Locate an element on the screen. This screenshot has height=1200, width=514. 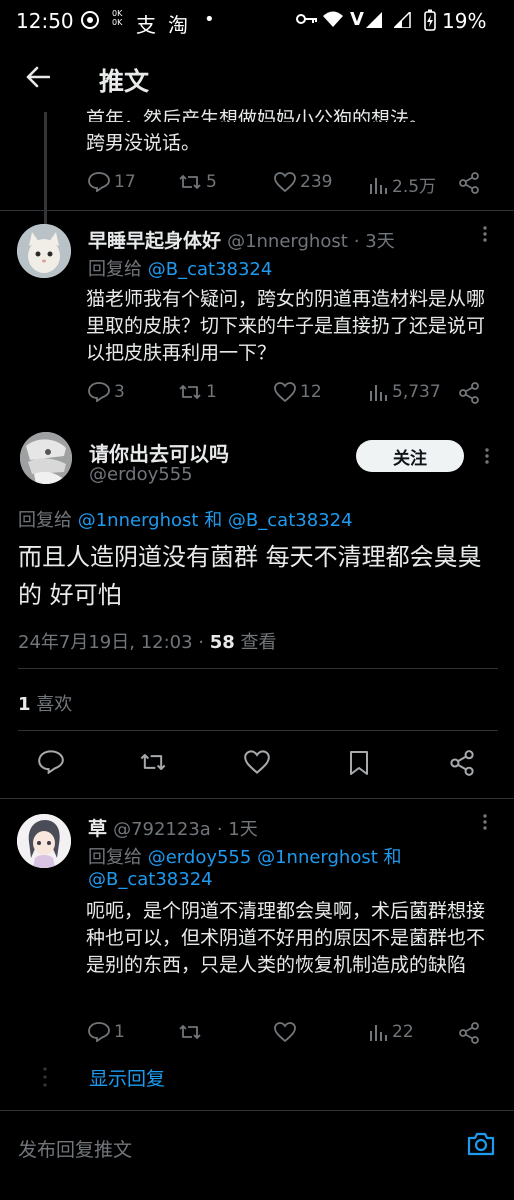
tweet-top-partial-text: 首年，然后产生想做妈妈小公狗的想法。 is located at coordinates (257, 115).